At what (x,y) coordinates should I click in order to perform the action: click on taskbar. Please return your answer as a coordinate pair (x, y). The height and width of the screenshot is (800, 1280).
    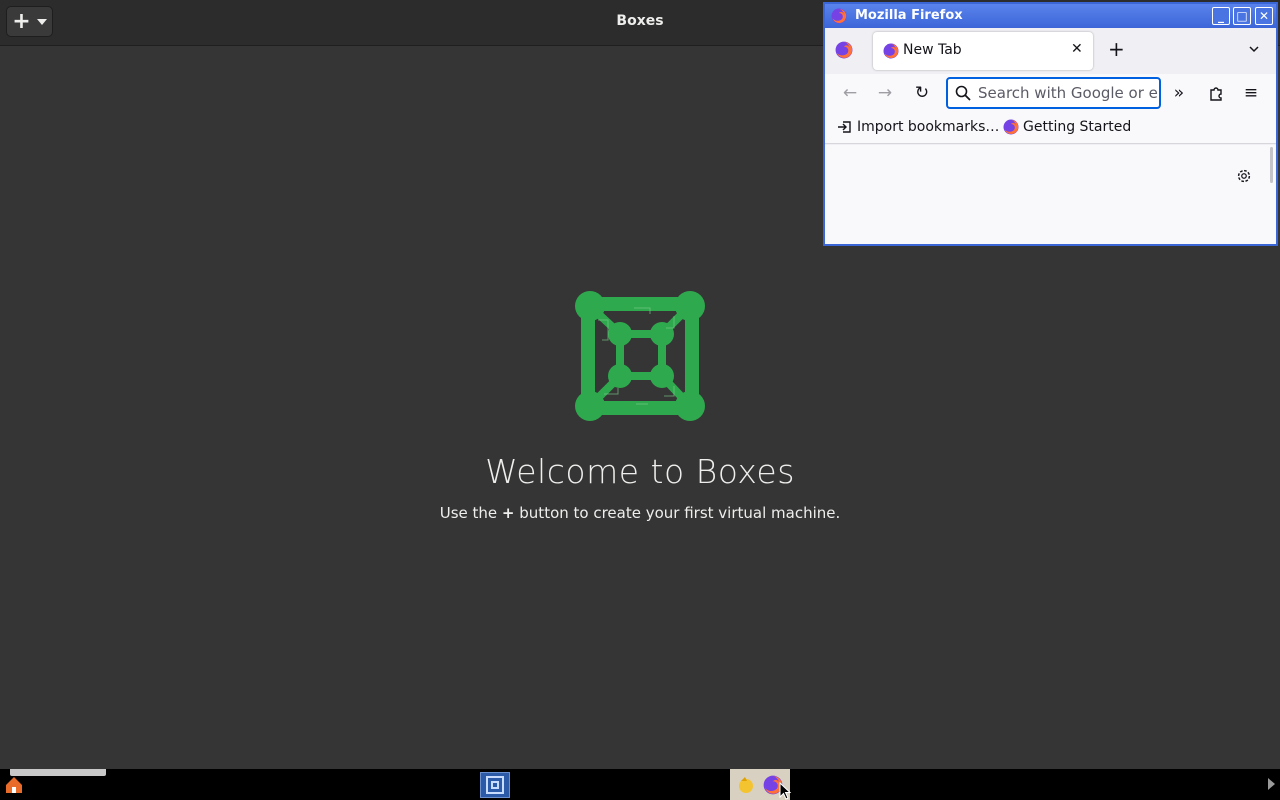
    Looking at the image, I should click on (640, 784).